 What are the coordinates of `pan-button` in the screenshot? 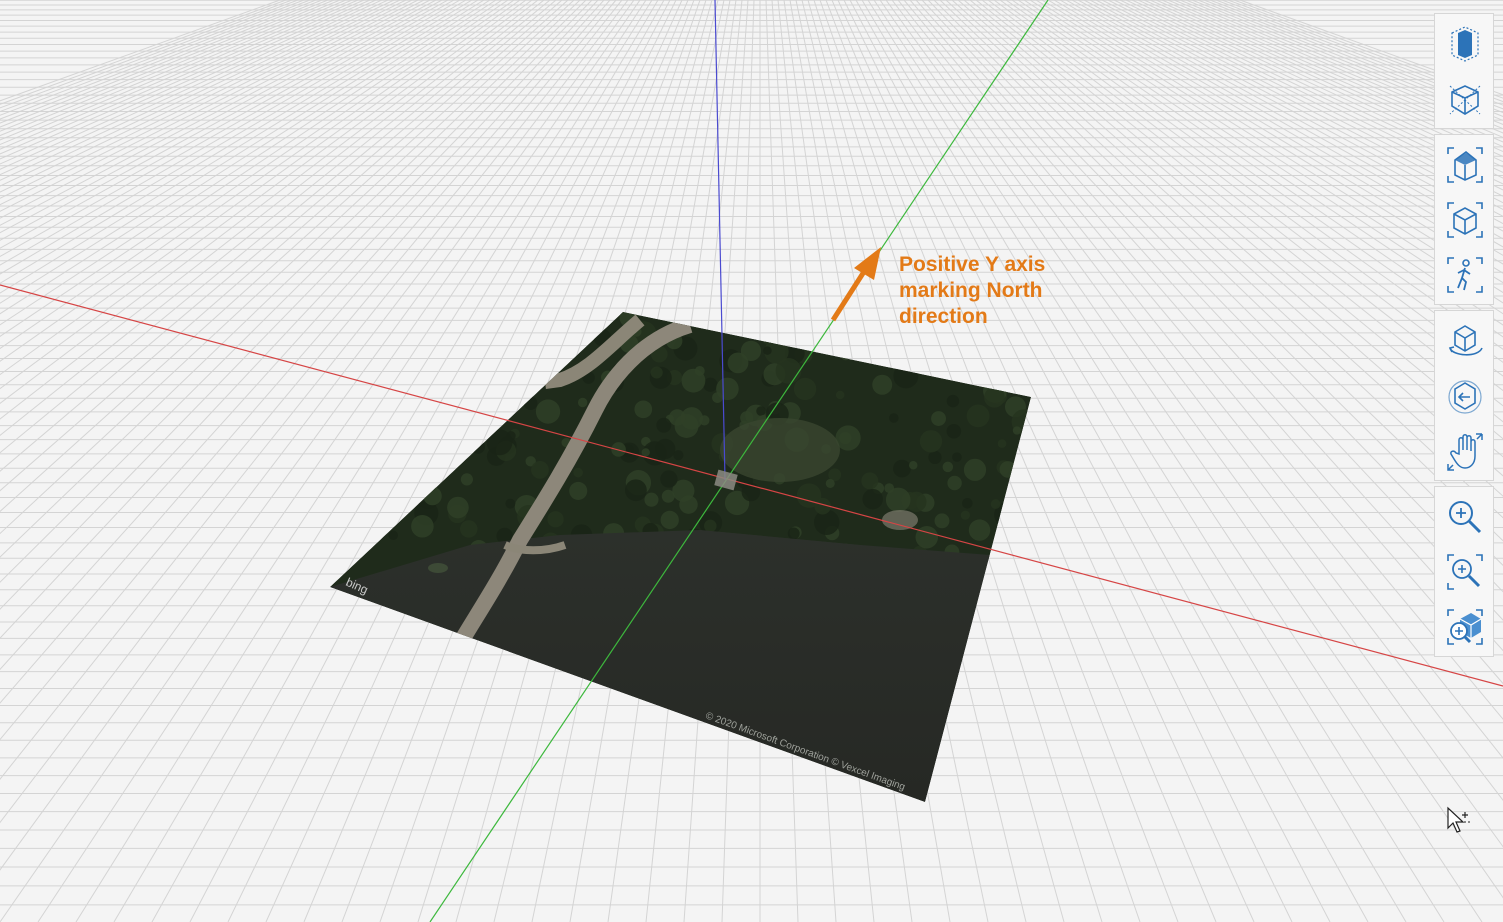 It's located at (1465, 450).